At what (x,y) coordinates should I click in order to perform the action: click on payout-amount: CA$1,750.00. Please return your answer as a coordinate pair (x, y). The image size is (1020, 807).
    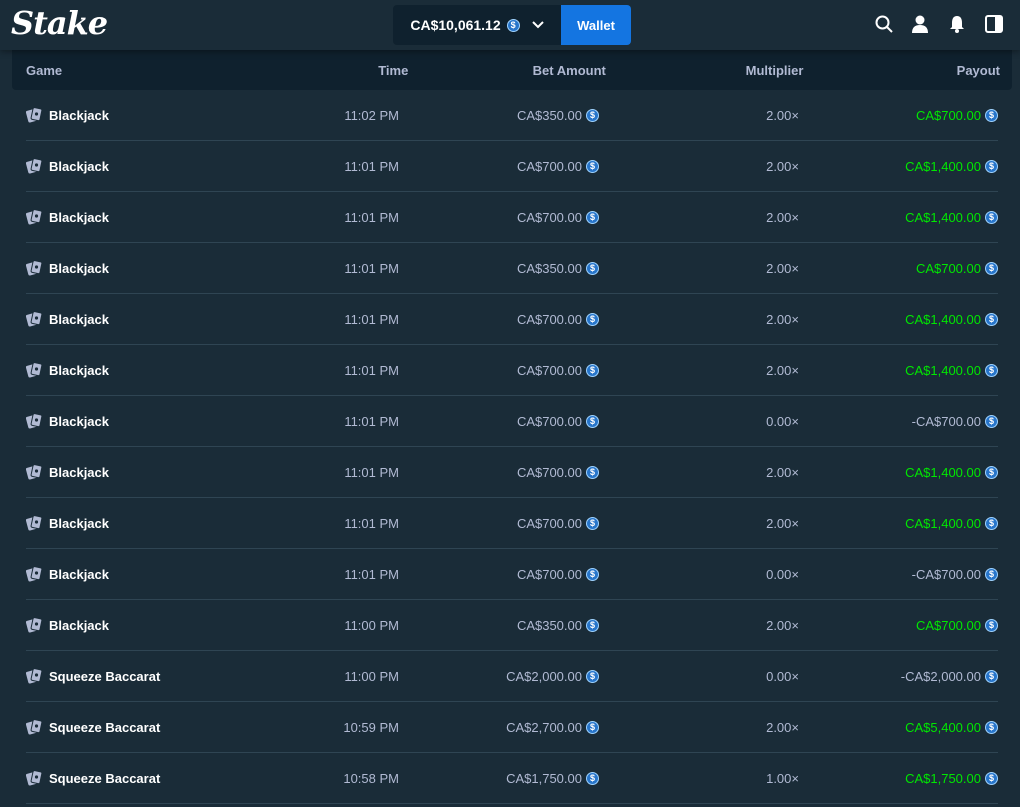
    Looking at the image, I should click on (943, 778).